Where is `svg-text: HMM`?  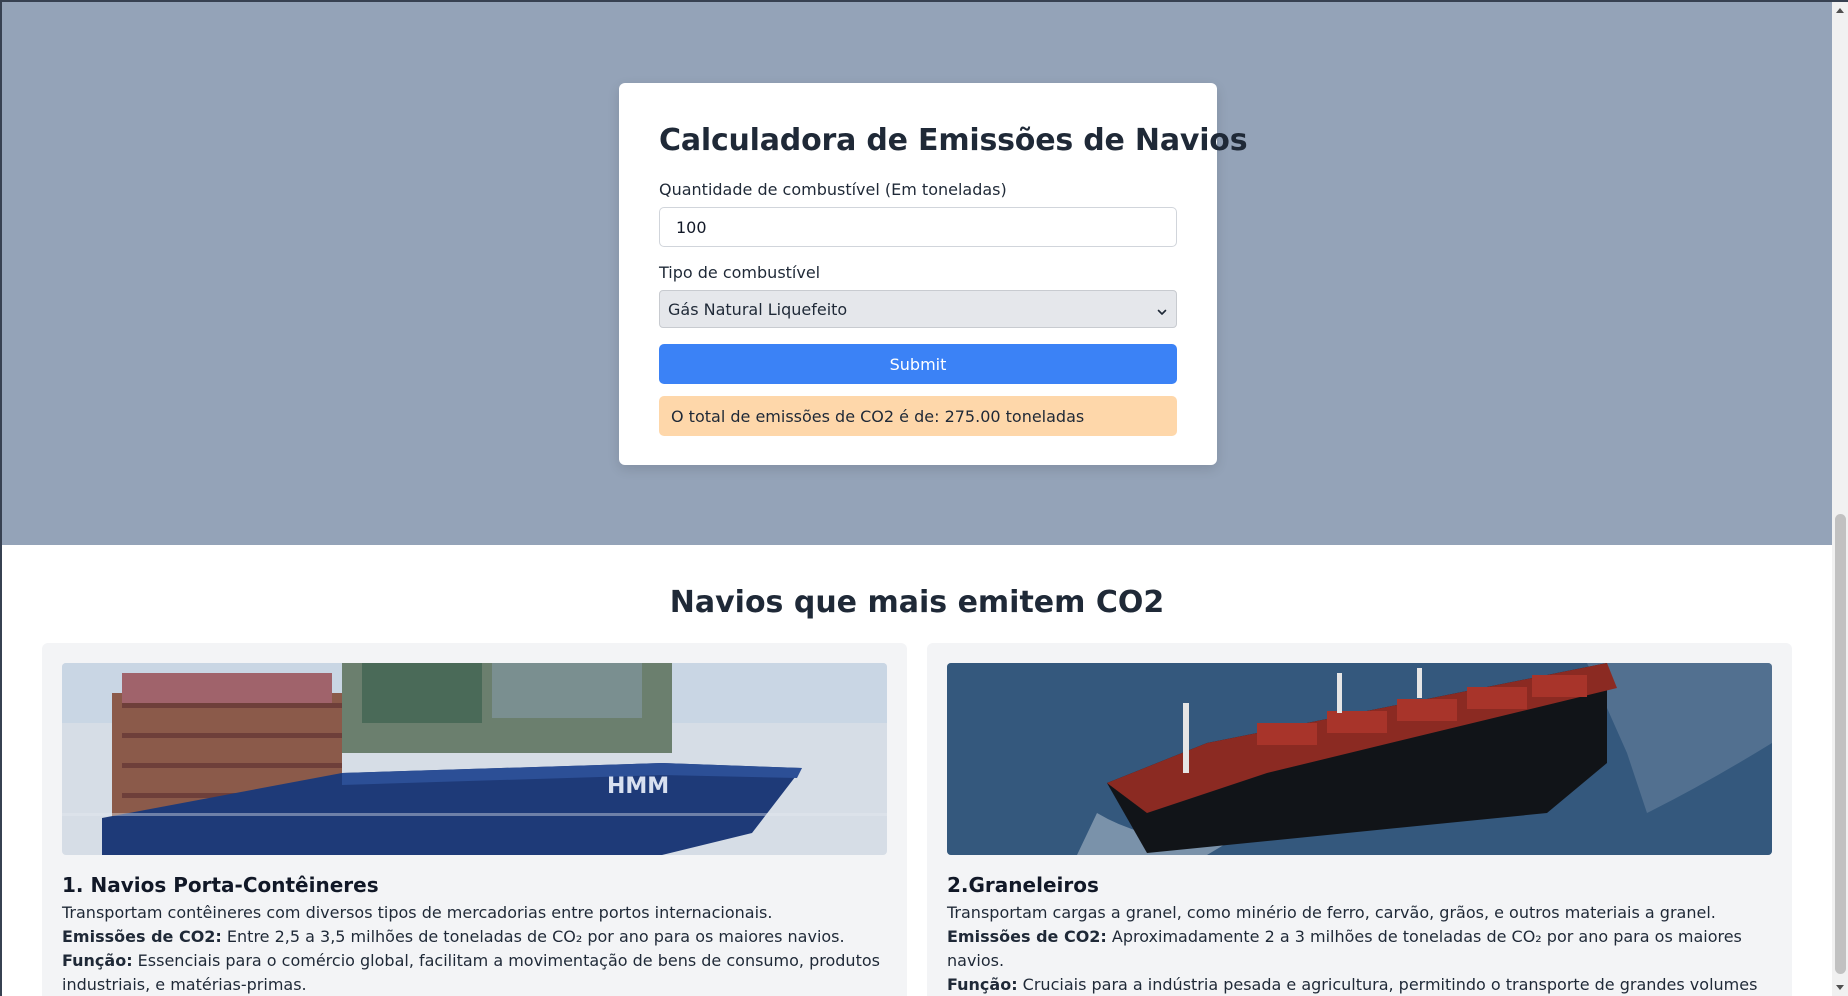
svg-text: HMM is located at coordinates (638, 786).